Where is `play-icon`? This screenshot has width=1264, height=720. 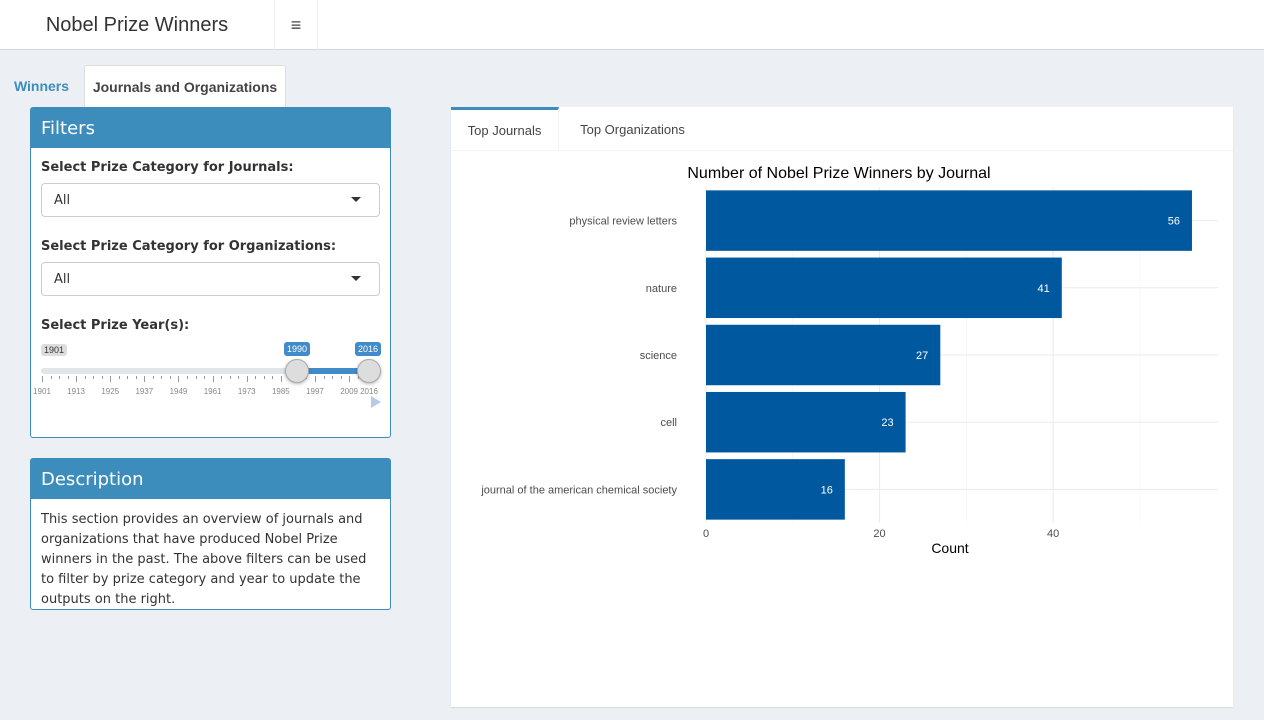 play-icon is located at coordinates (376, 402).